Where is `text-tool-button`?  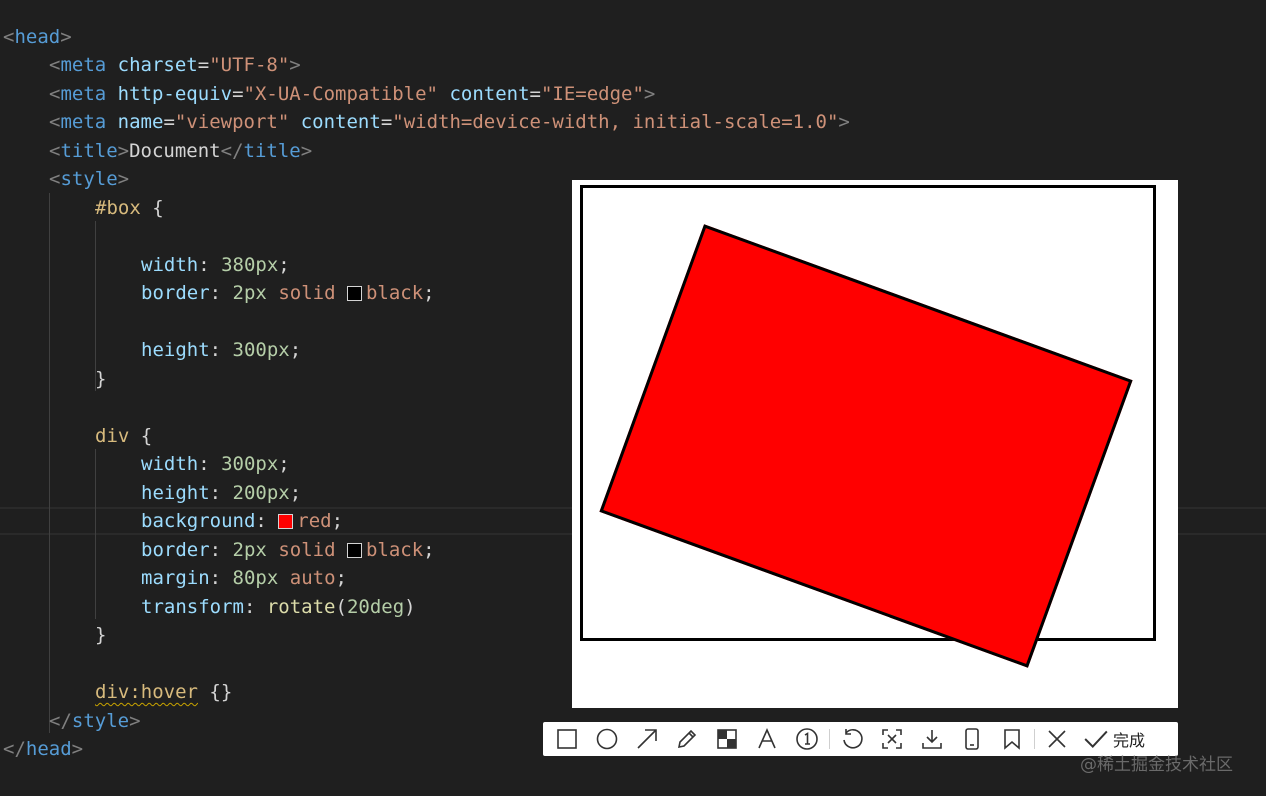 text-tool-button is located at coordinates (767, 739).